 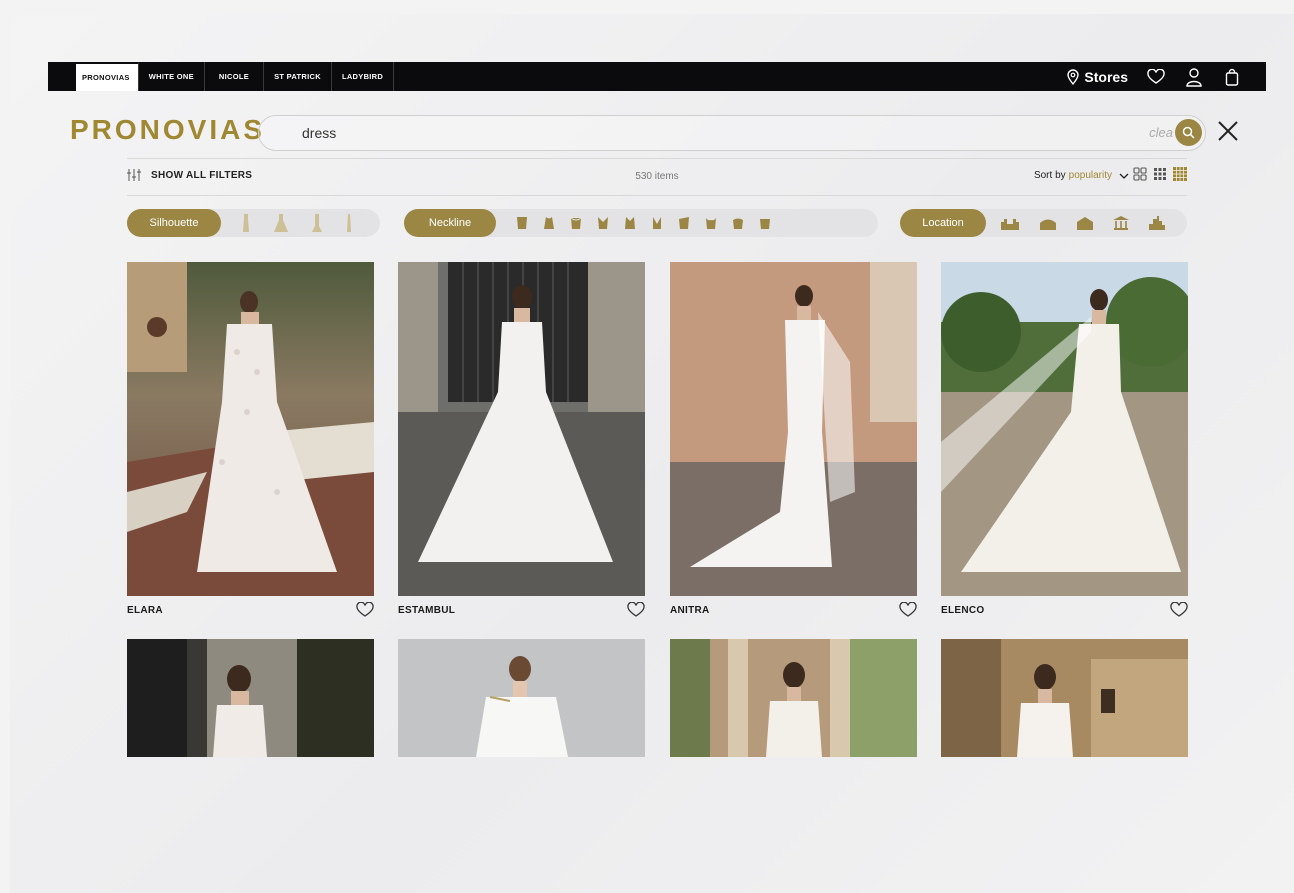 What do you see at coordinates (962, 610) in the screenshot?
I see `product-name: ELENCO` at bounding box center [962, 610].